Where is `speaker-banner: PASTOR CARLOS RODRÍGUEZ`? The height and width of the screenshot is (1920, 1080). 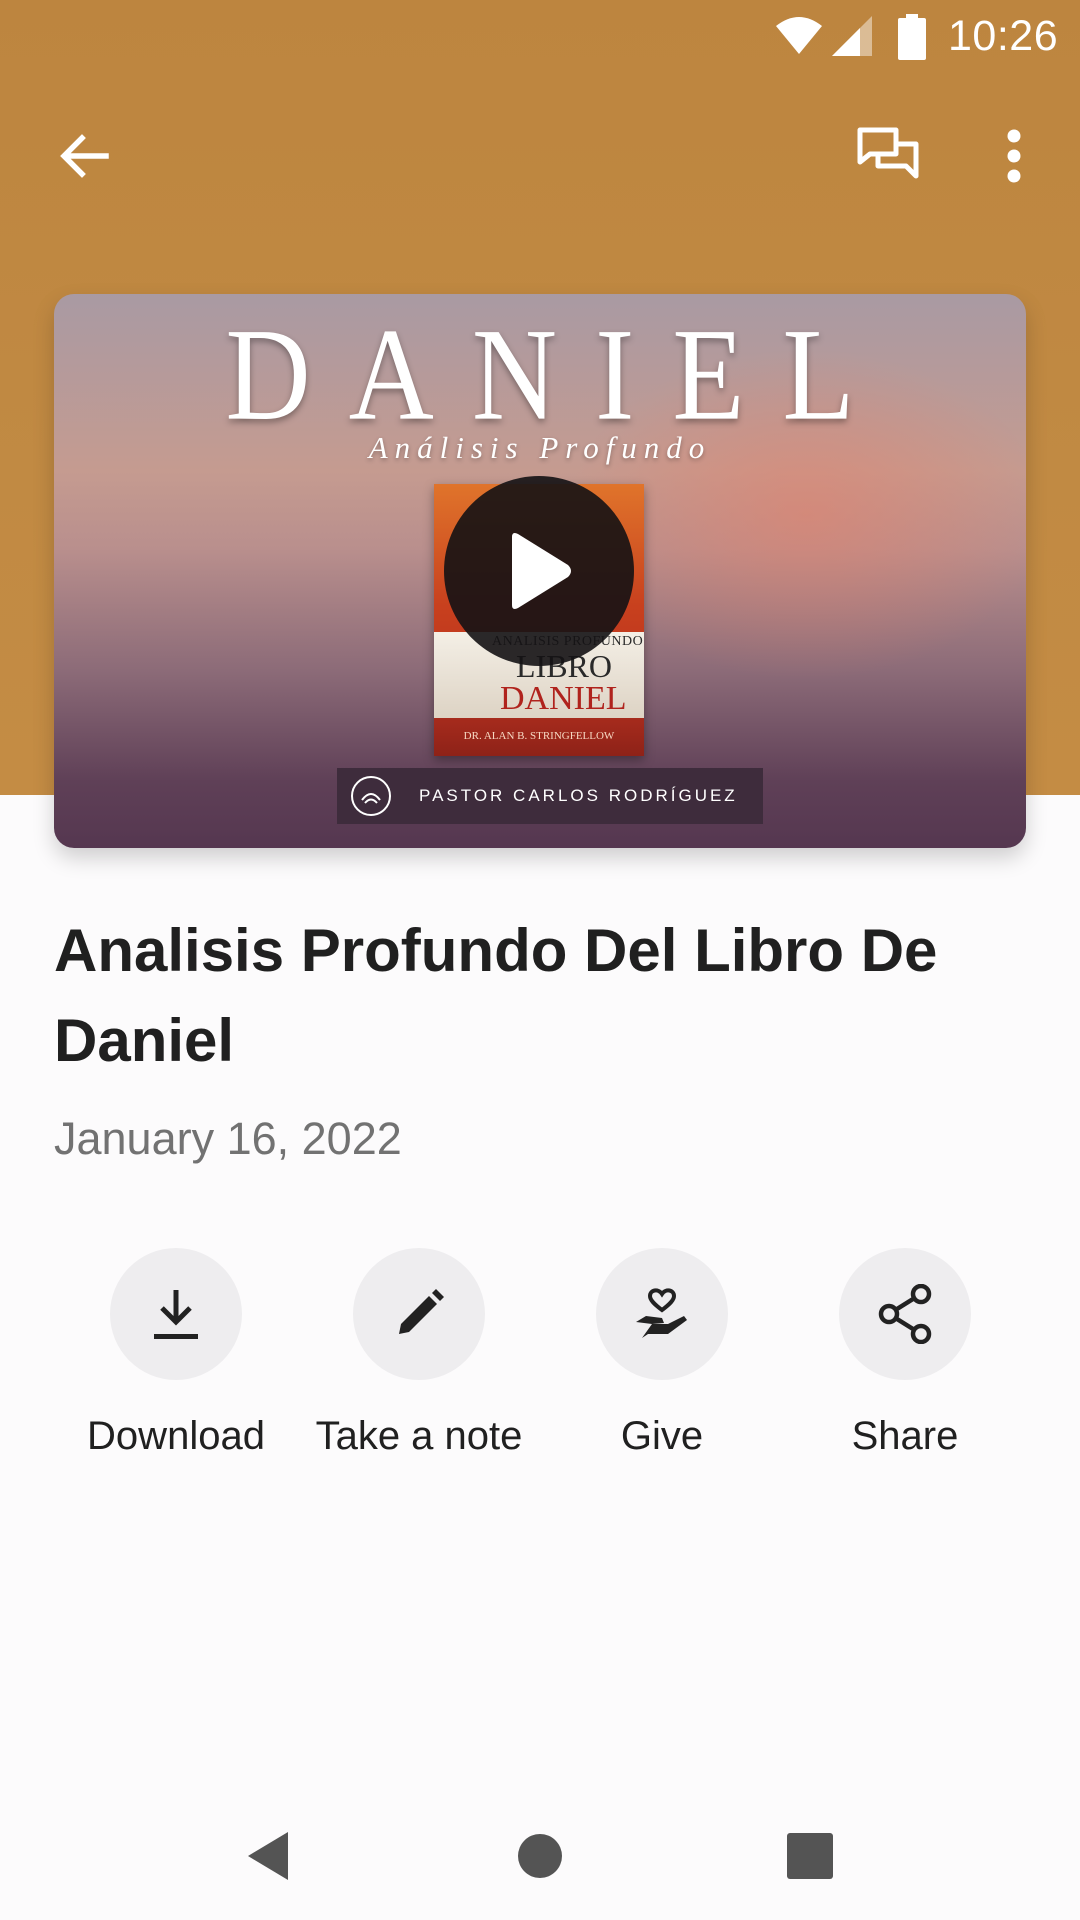
speaker-banner: PASTOR CARLOS RODRÍGUEZ is located at coordinates (550, 796).